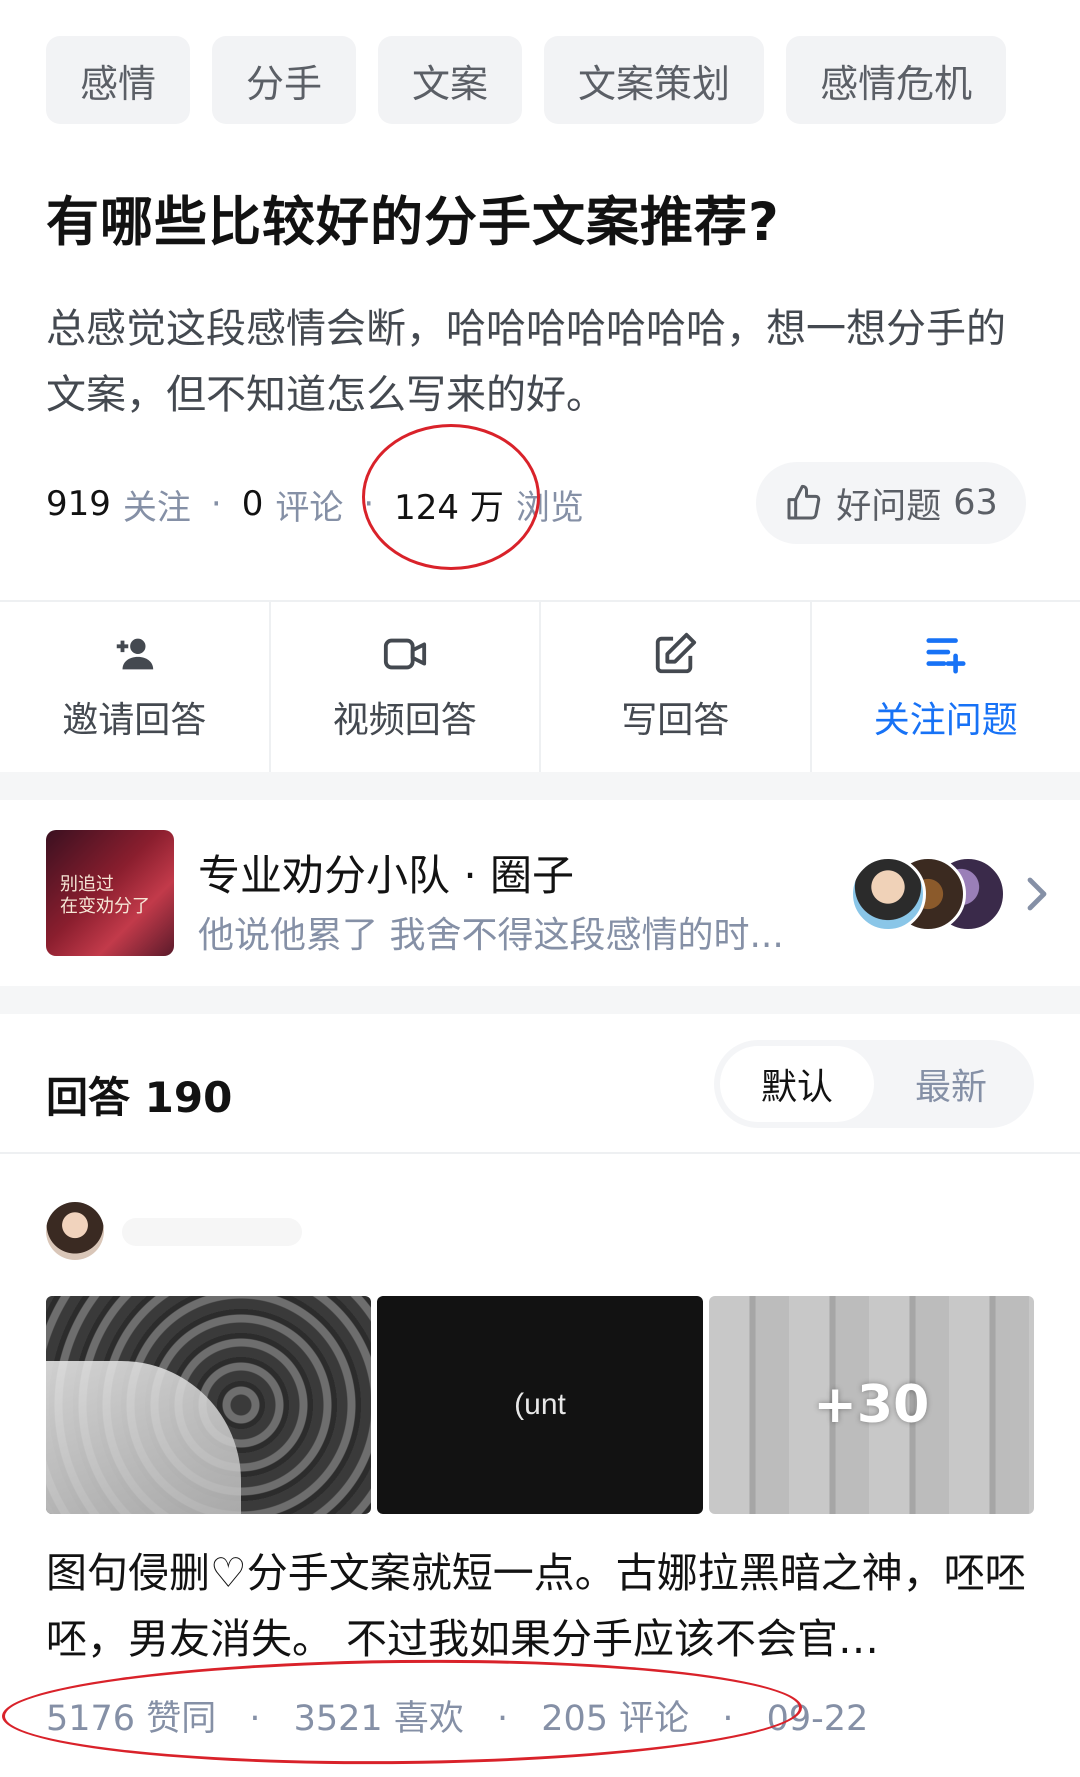 This screenshot has height=1777, width=1080. I want to click on invite-answer-label: 邀请回答, so click(134, 720).